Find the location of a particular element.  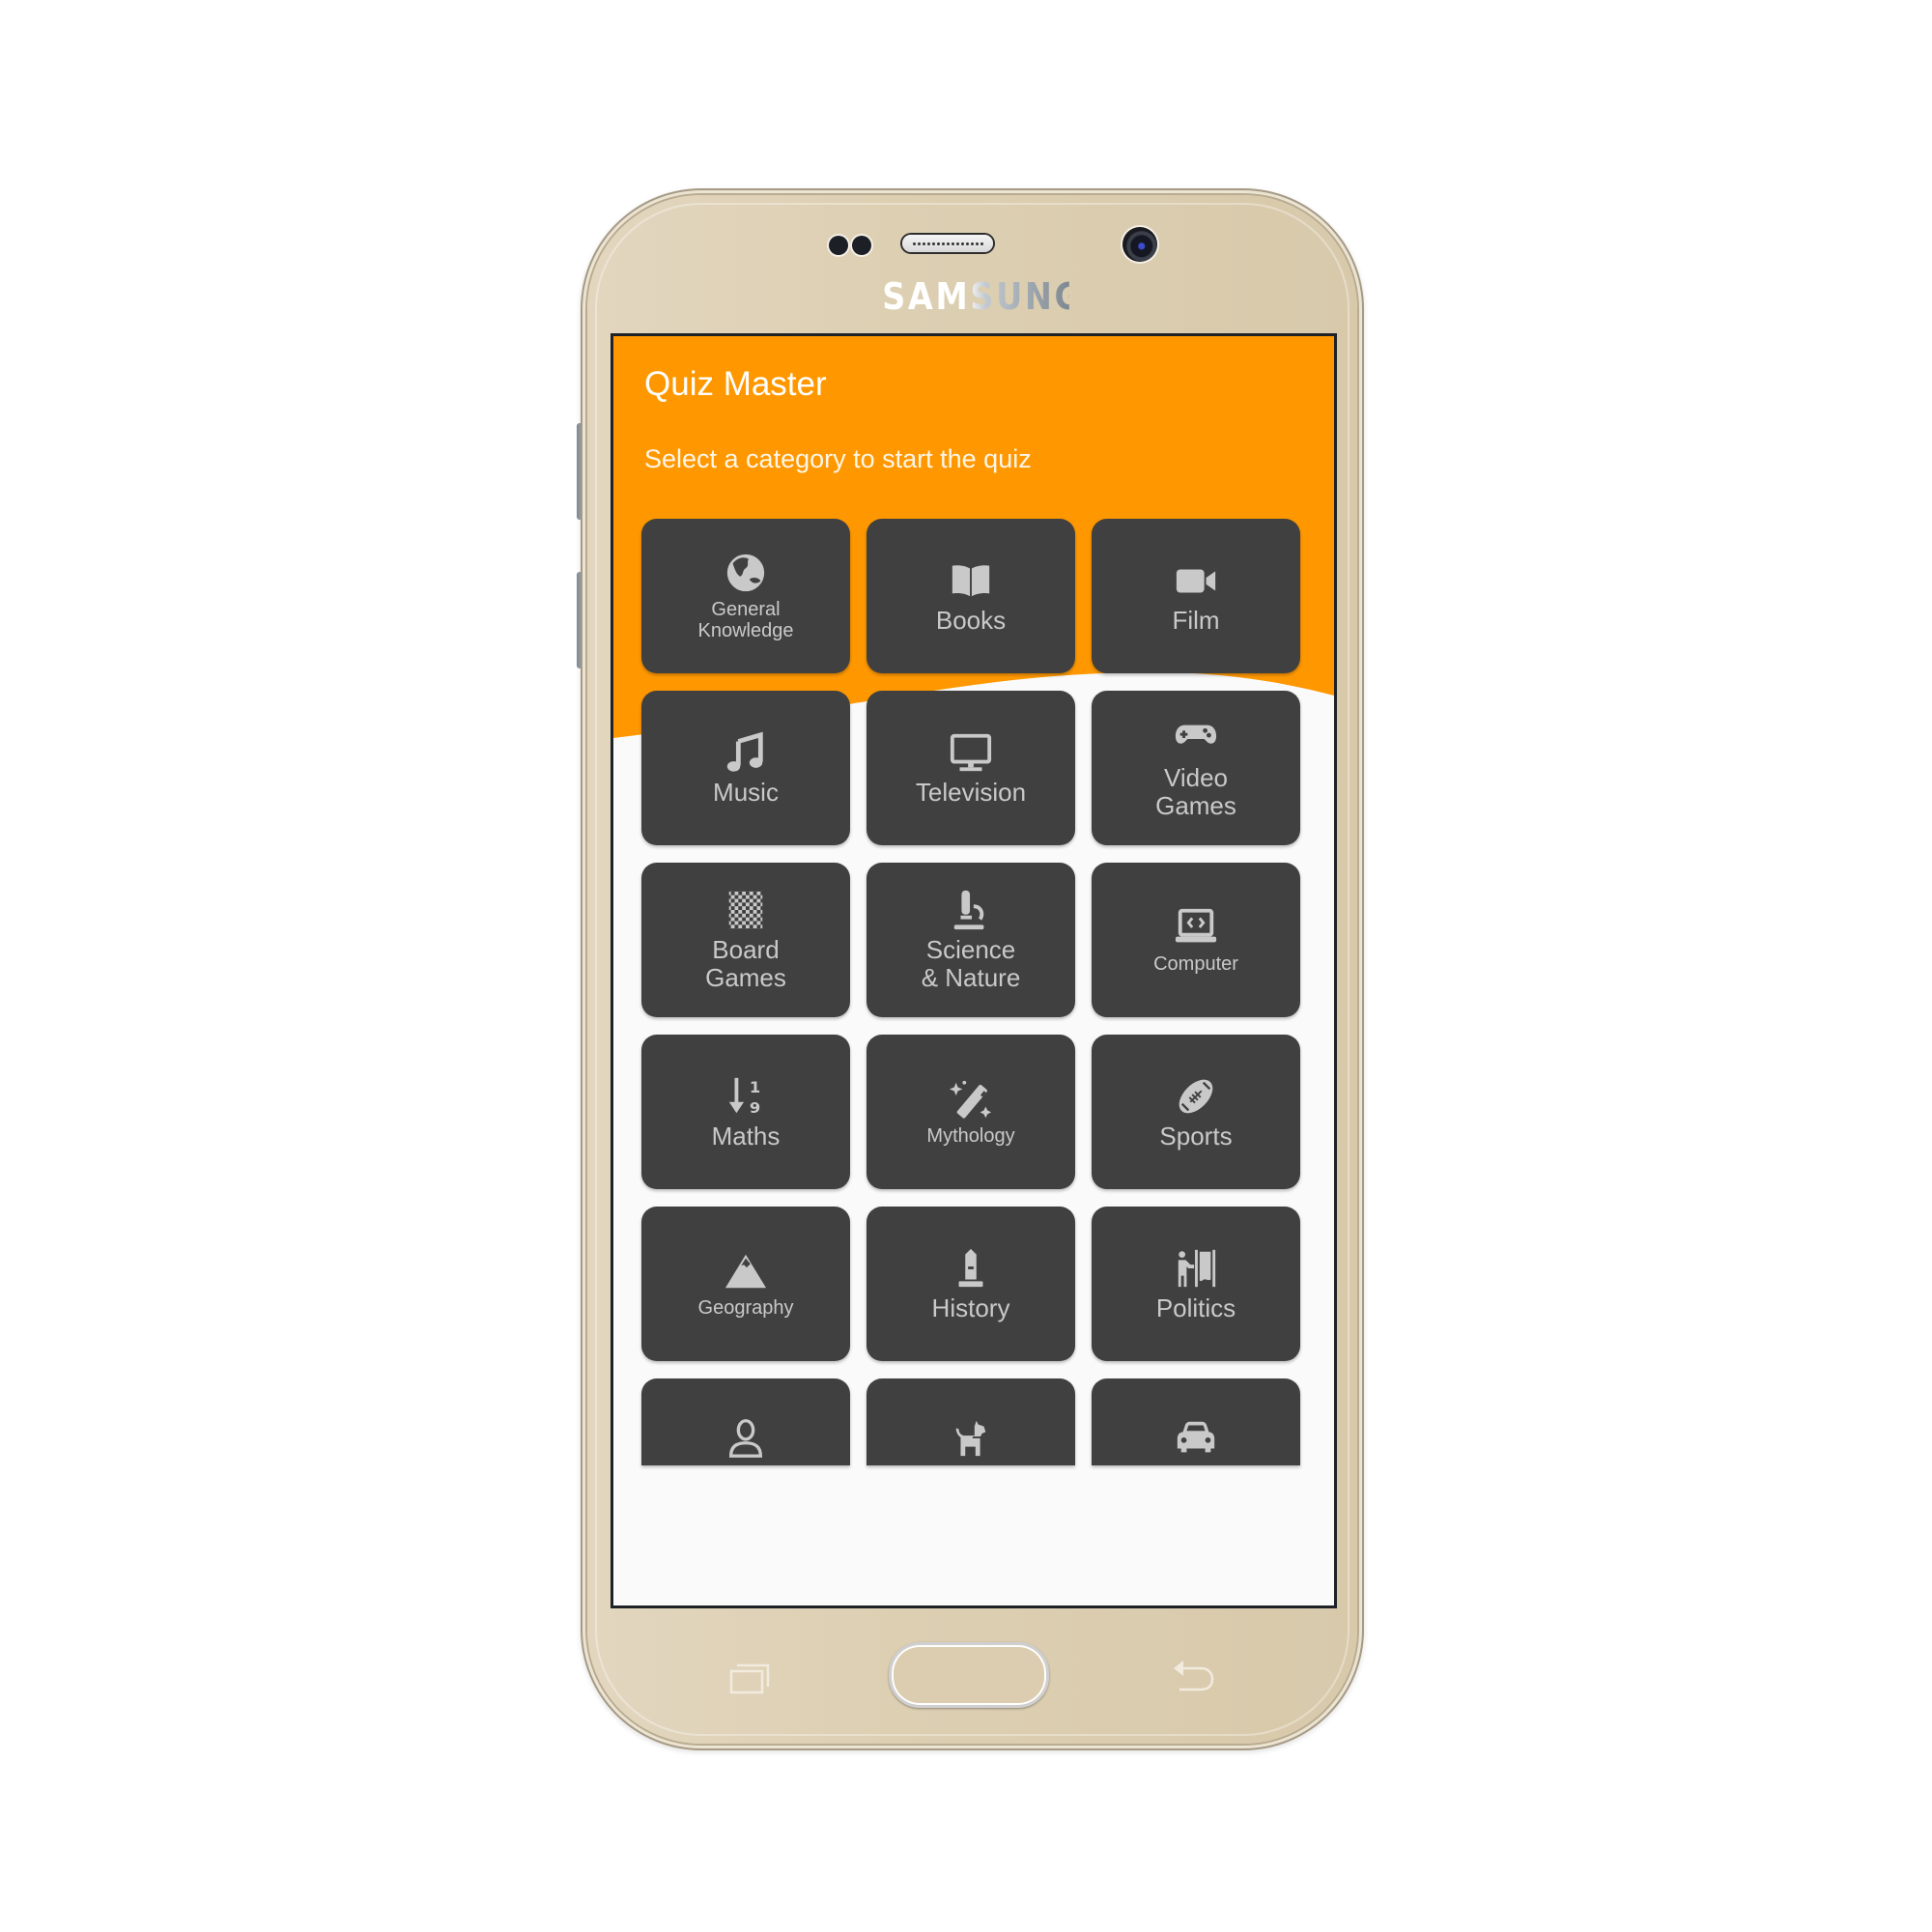

app-title: Quiz Master is located at coordinates (735, 384).